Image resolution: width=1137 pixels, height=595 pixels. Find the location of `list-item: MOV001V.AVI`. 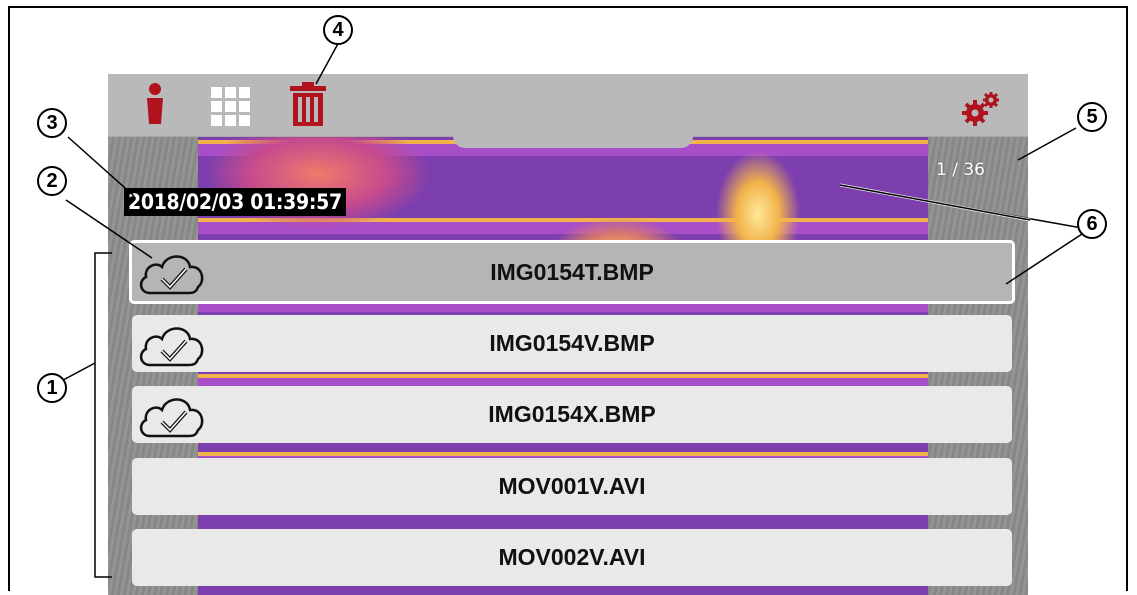

list-item: MOV001V.AVI is located at coordinates (572, 486).